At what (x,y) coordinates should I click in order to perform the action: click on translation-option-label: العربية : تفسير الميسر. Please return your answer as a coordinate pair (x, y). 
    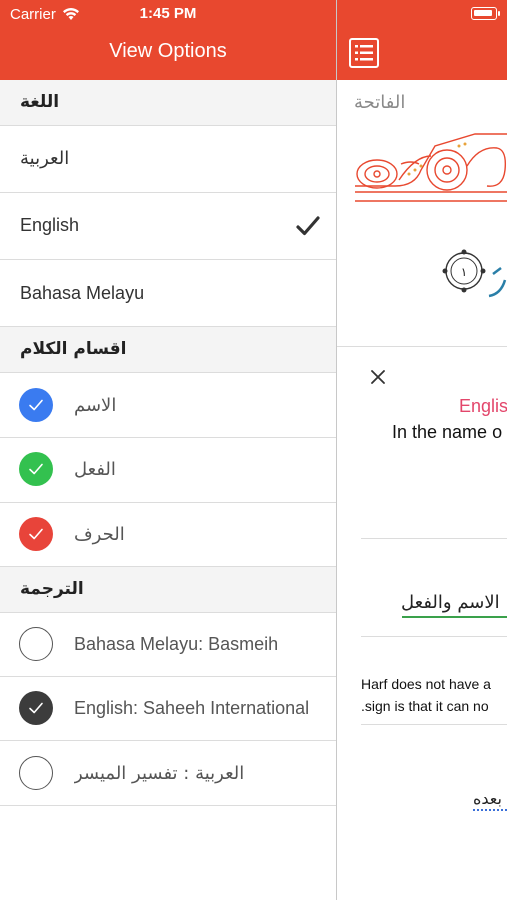
    Looking at the image, I should click on (159, 773).